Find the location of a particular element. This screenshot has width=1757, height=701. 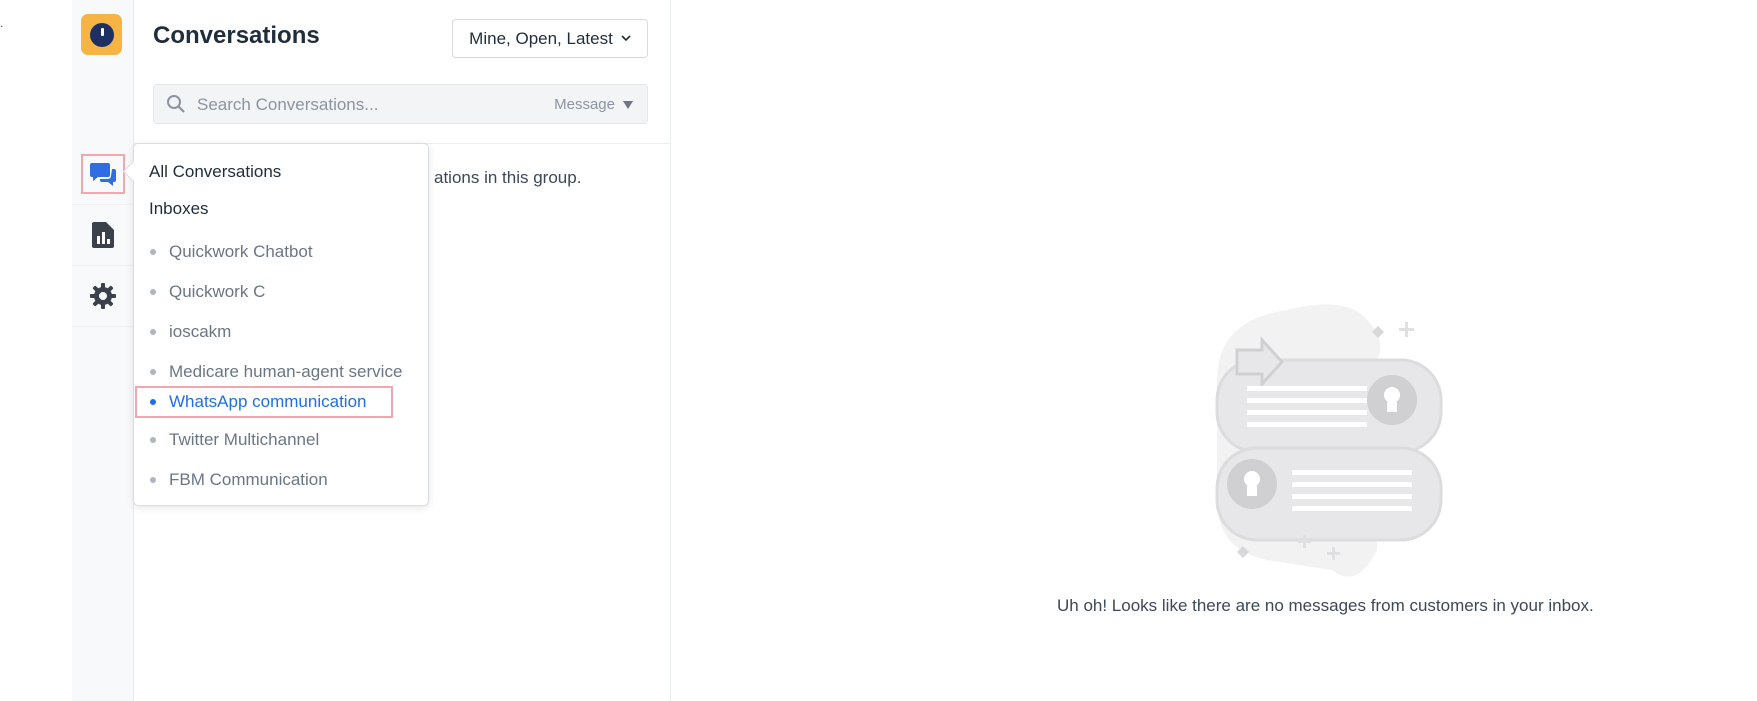

inbox-label: Quickwork Chatbot is located at coordinates (241, 251).